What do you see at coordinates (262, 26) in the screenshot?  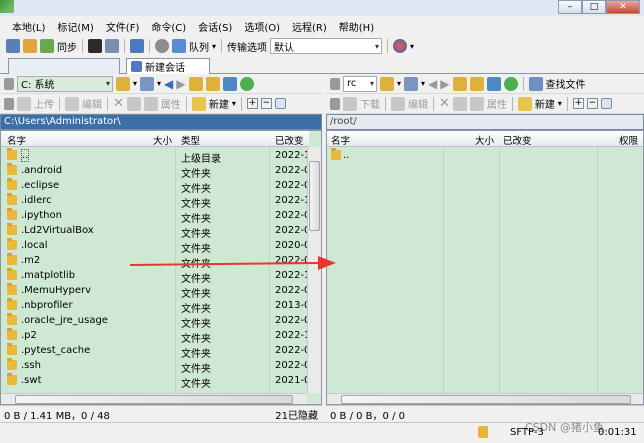 I see `menu-options: 选项(O)` at bounding box center [262, 26].